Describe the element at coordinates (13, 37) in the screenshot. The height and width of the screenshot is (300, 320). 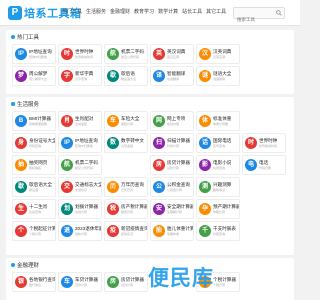
I see `section-dot-icon` at that location.